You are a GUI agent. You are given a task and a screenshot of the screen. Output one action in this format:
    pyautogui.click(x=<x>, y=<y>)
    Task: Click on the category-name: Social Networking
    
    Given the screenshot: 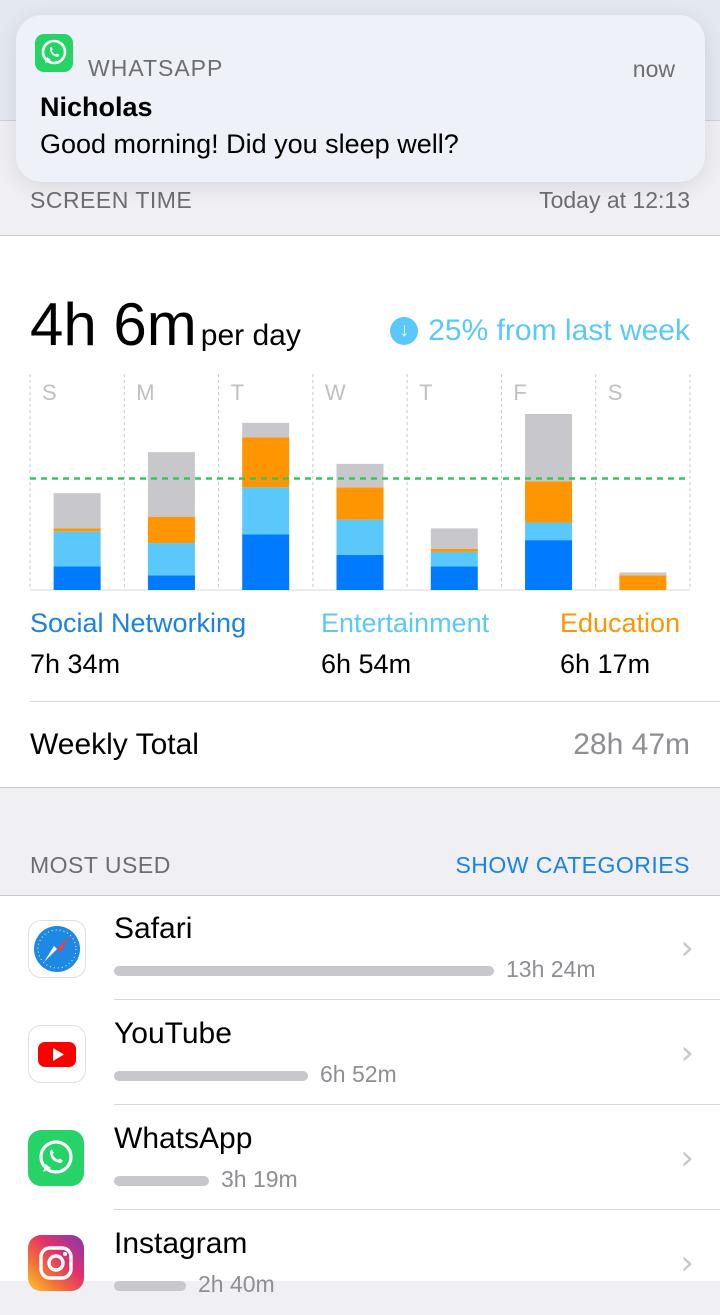 What is the action you would take?
    pyautogui.click(x=138, y=623)
    